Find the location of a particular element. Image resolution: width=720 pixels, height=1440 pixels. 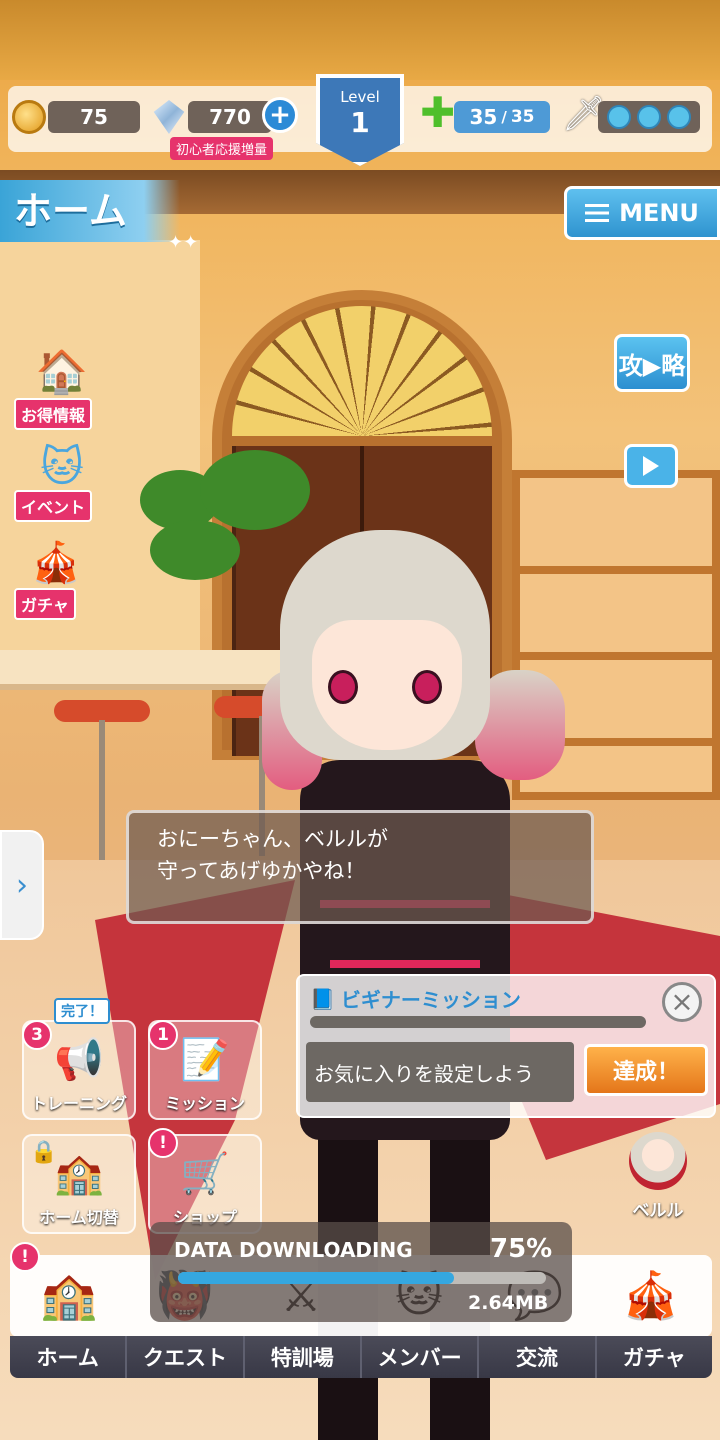

character-avatar is located at coordinates (658, 1161).